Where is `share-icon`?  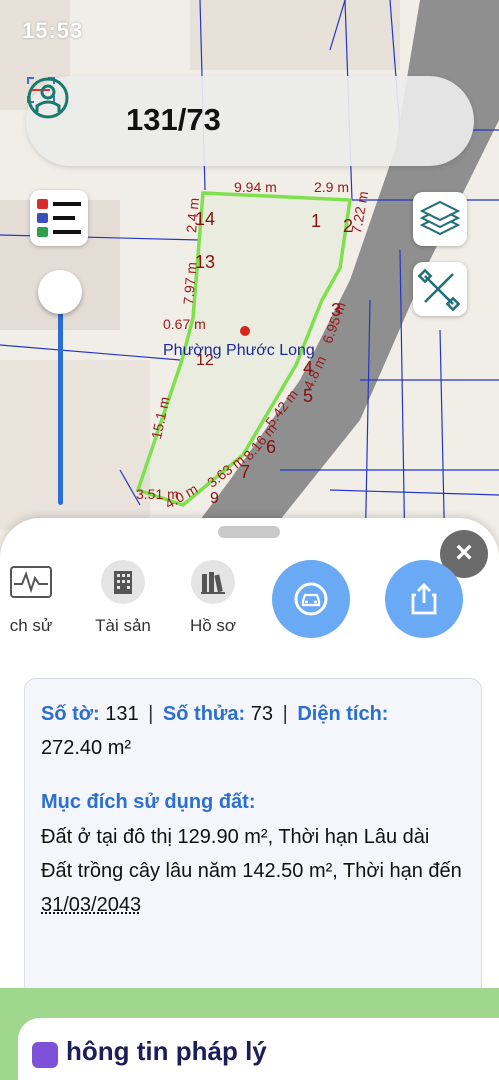
share-icon is located at coordinates (424, 599).